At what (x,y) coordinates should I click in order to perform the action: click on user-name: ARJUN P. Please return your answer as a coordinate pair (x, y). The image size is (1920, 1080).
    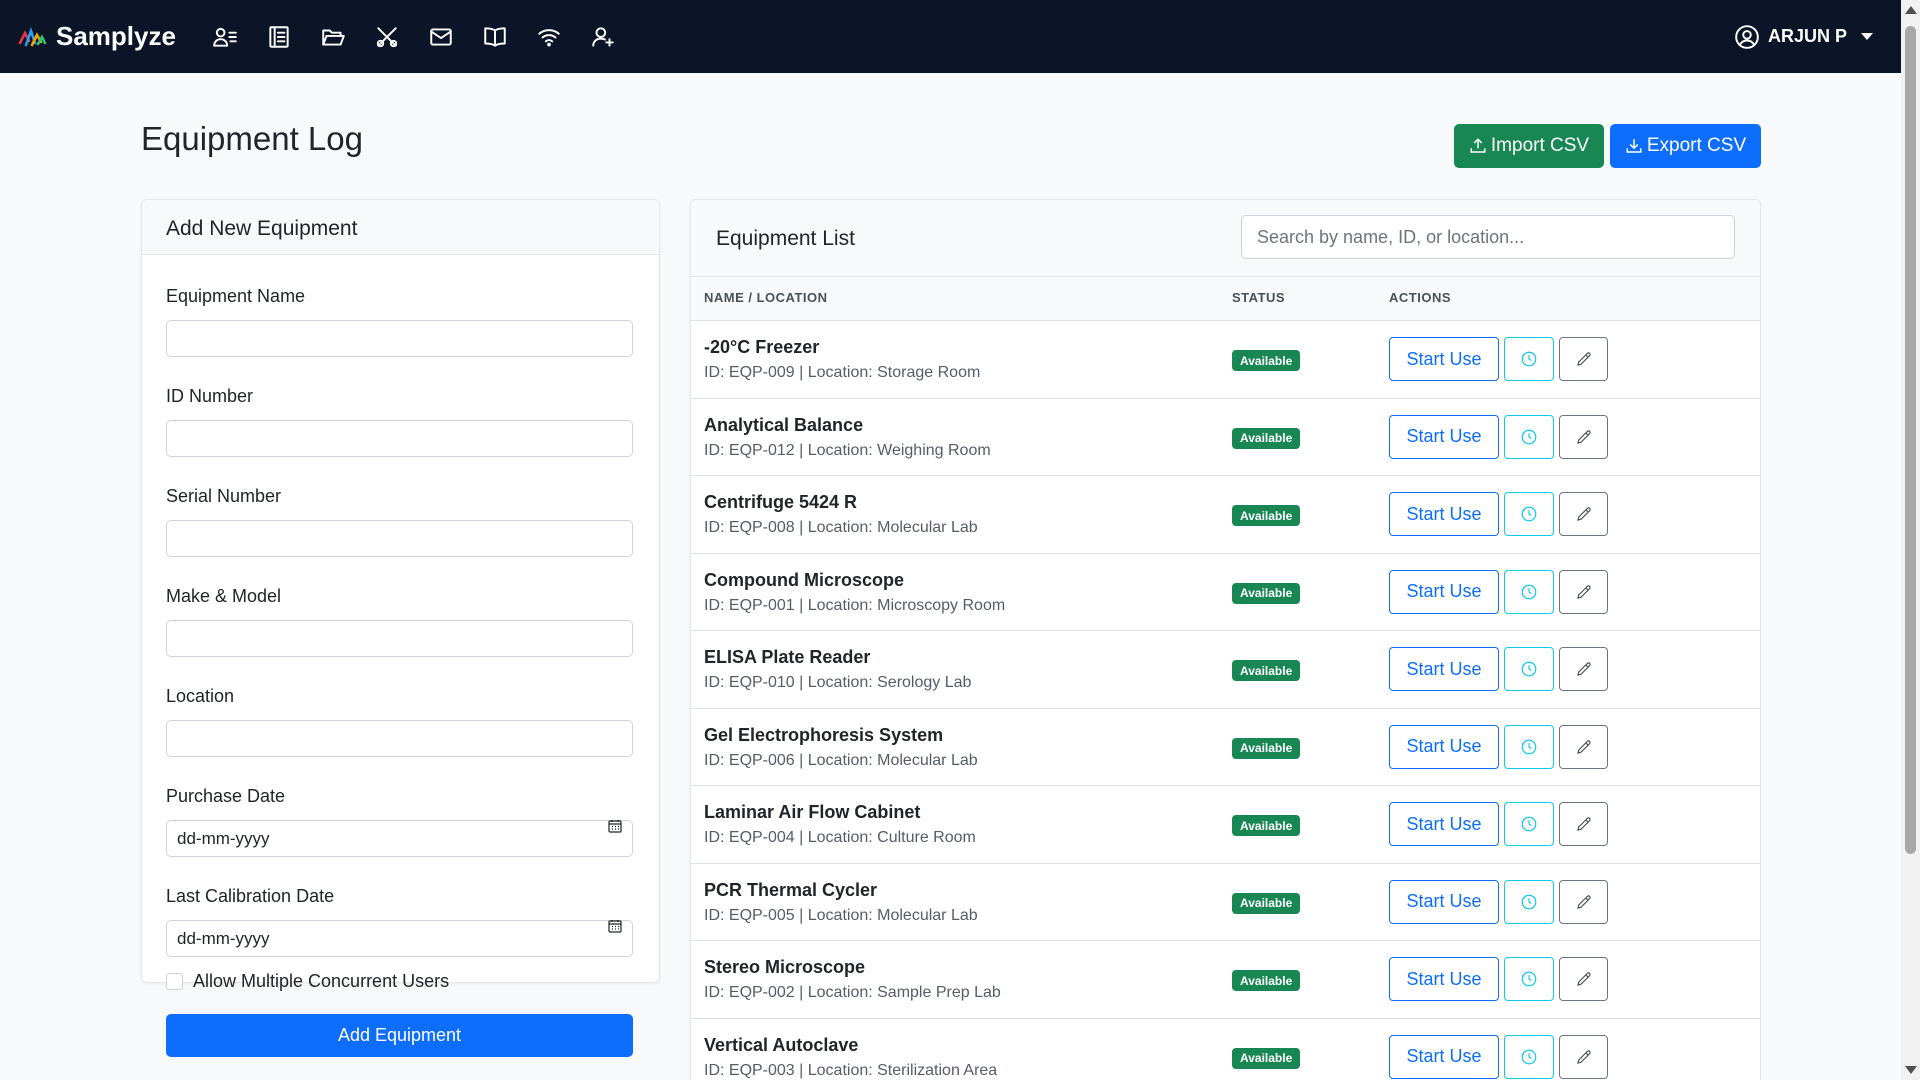
    Looking at the image, I should click on (1807, 36).